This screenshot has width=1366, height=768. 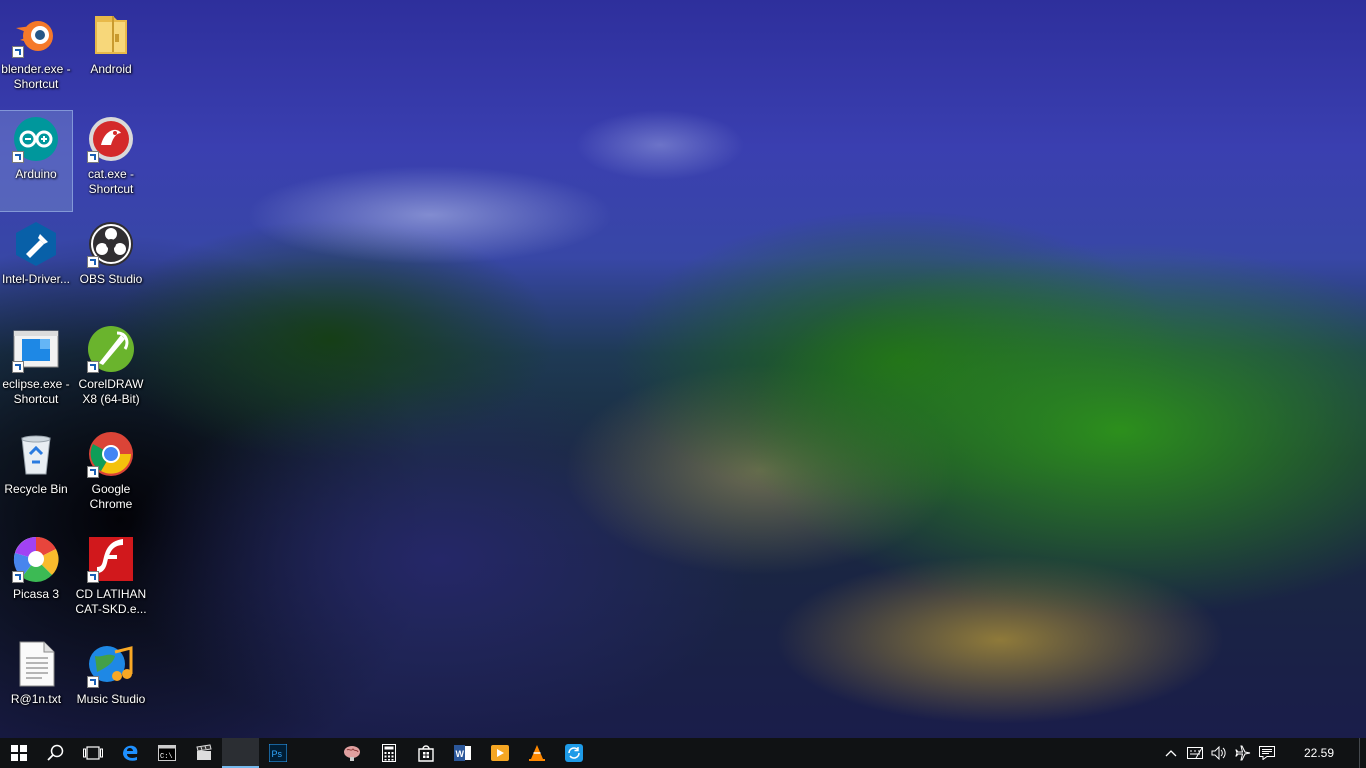 I want to click on file-explorer-button, so click(x=240, y=753).